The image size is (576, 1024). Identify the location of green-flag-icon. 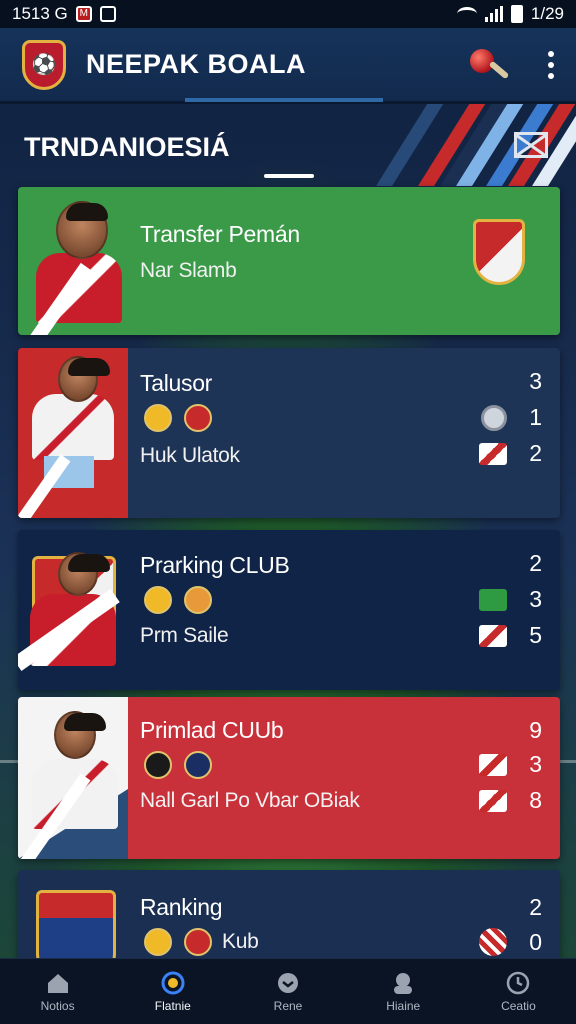
(493, 599).